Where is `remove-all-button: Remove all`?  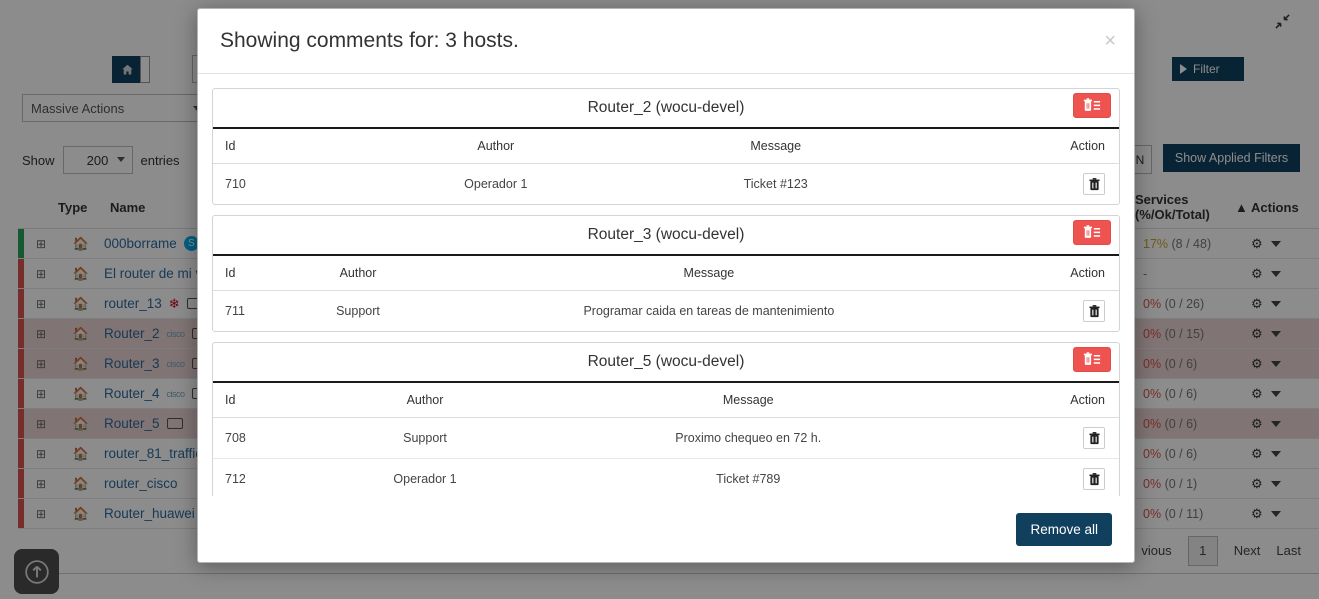
remove-all-button: Remove all is located at coordinates (1064, 529).